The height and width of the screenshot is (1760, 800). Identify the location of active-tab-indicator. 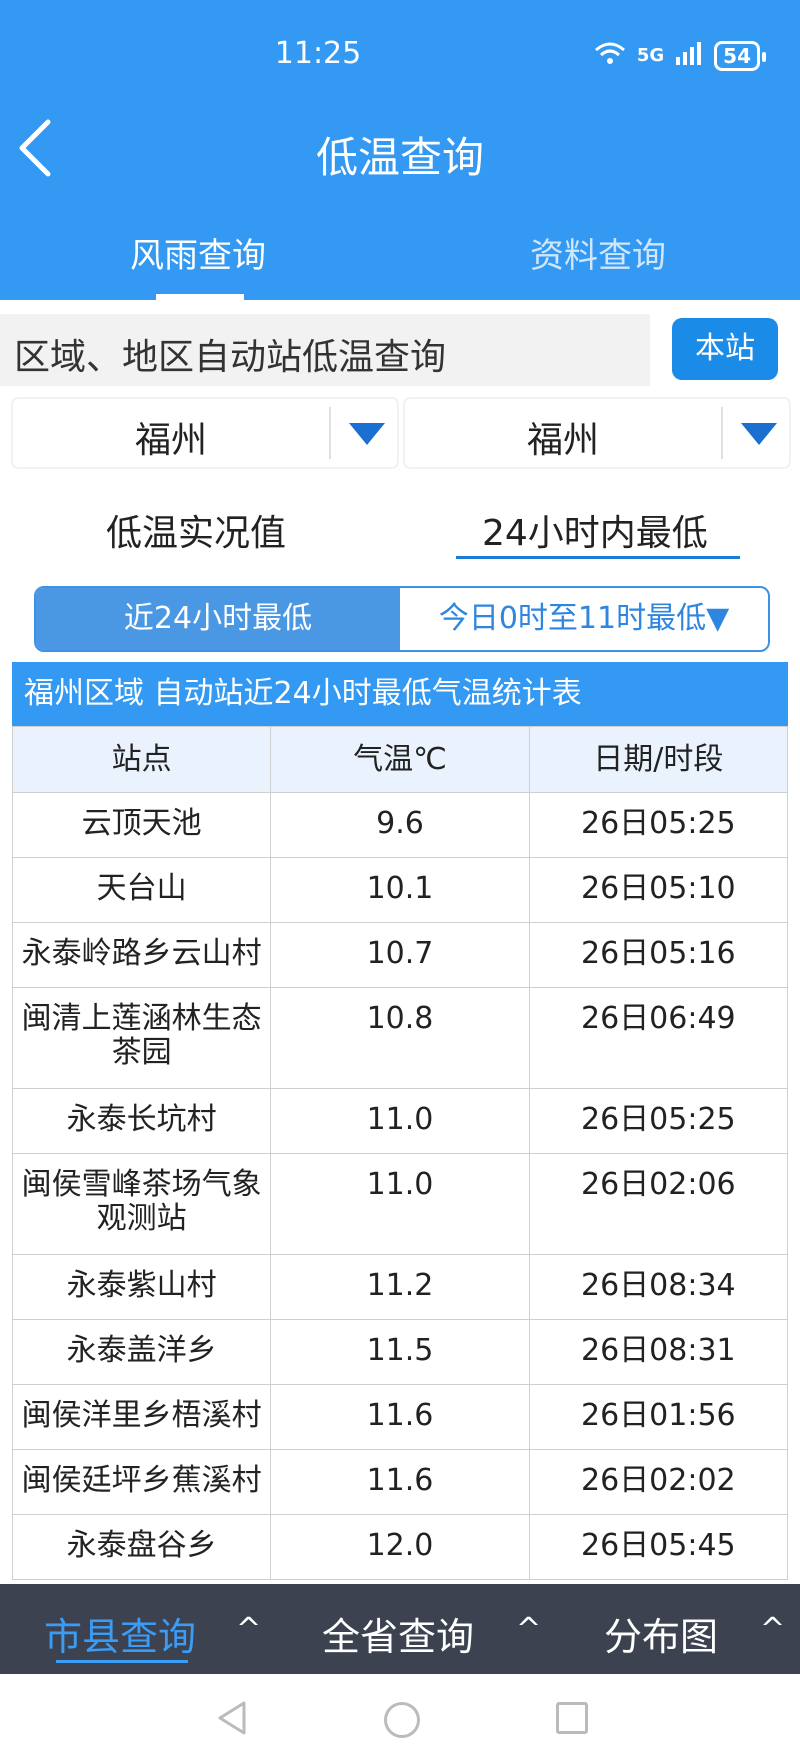
(200, 297).